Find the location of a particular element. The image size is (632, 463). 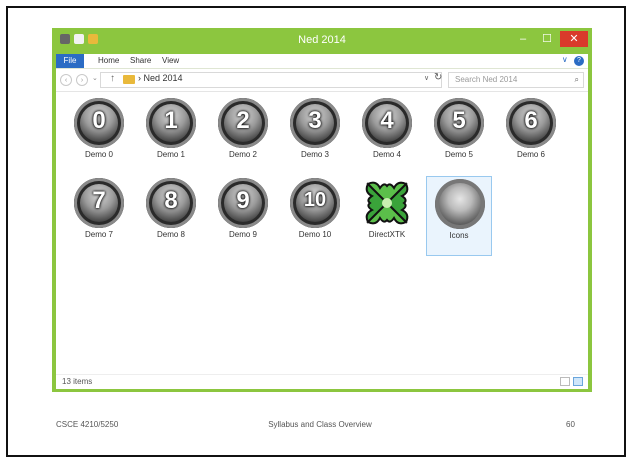

footer-course: CSCE 4210/5250 is located at coordinates (87, 424).